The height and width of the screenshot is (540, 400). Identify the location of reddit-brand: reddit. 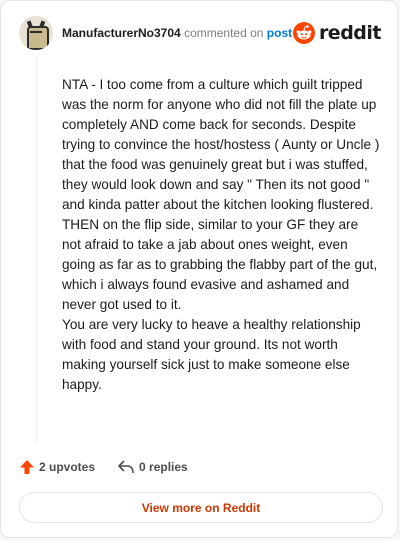
(337, 33).